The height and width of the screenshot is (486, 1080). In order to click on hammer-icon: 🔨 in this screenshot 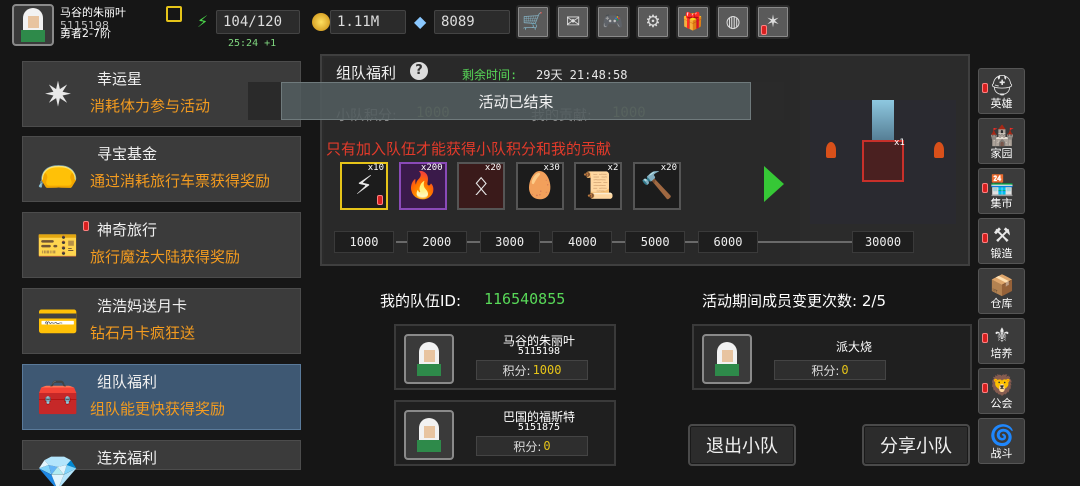, I will do `click(657, 186)`.